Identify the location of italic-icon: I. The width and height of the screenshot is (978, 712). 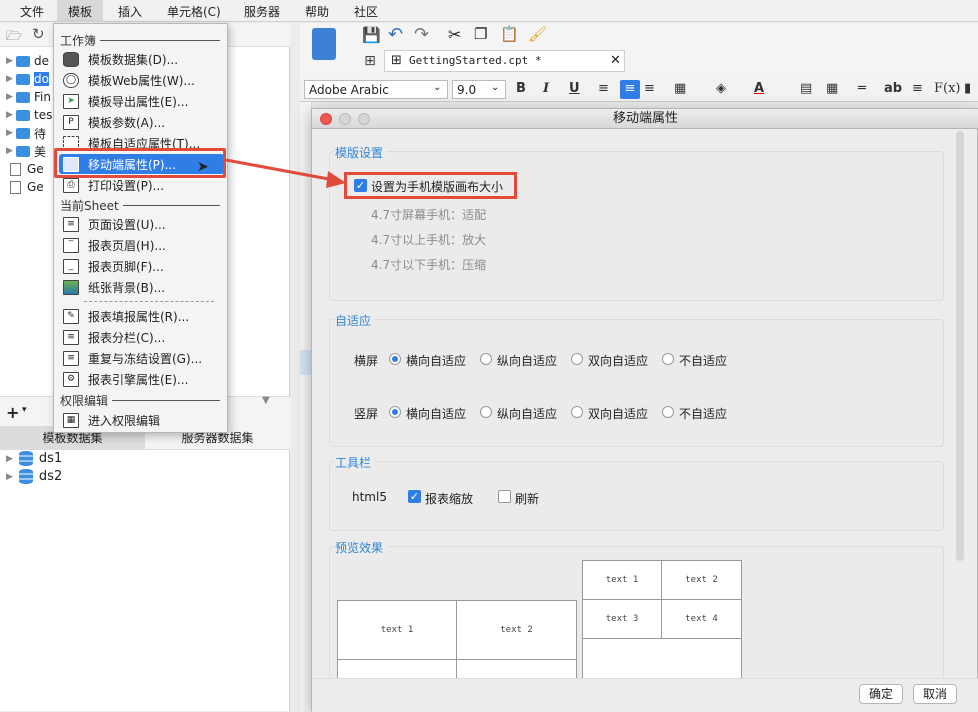
(546, 88).